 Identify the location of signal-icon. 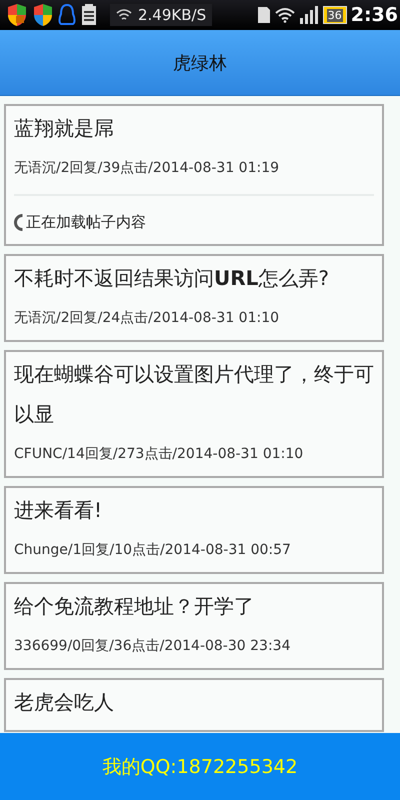
(308, 15).